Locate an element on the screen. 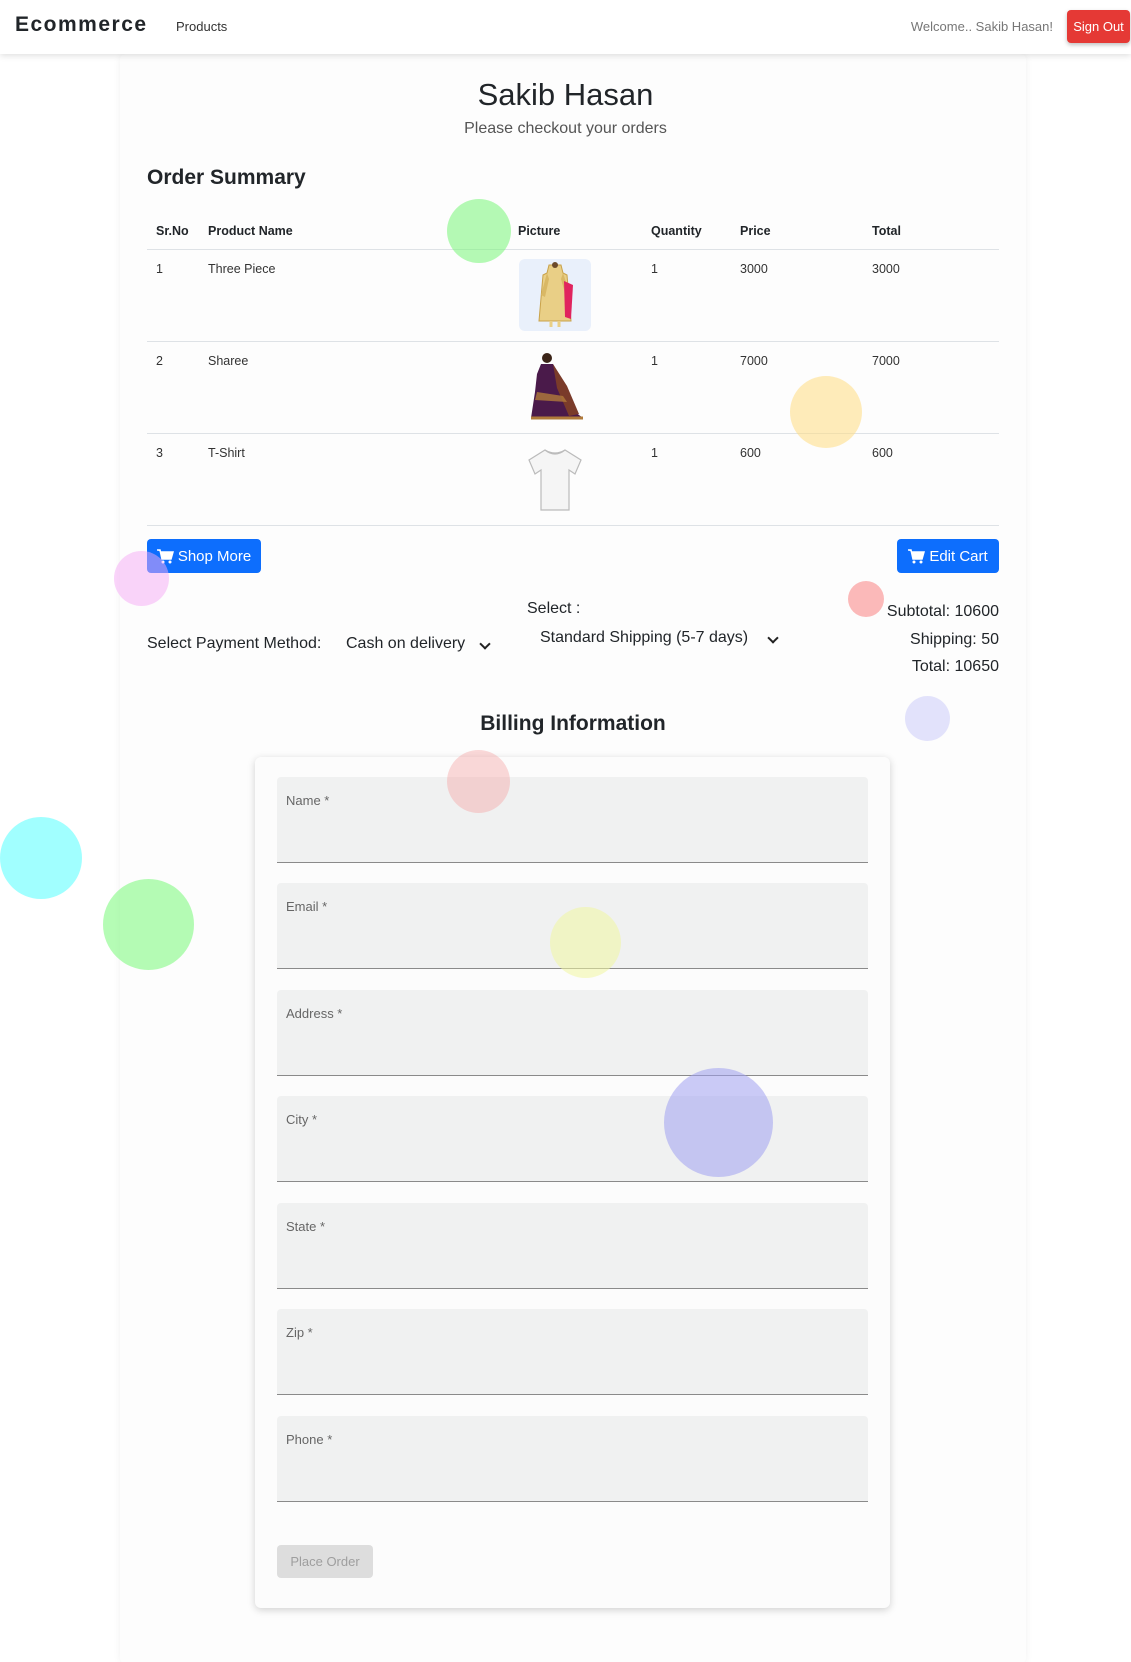 Image resolution: width=1131 pixels, height=1662 pixels. col-header-price: Price is located at coordinates (797, 232).